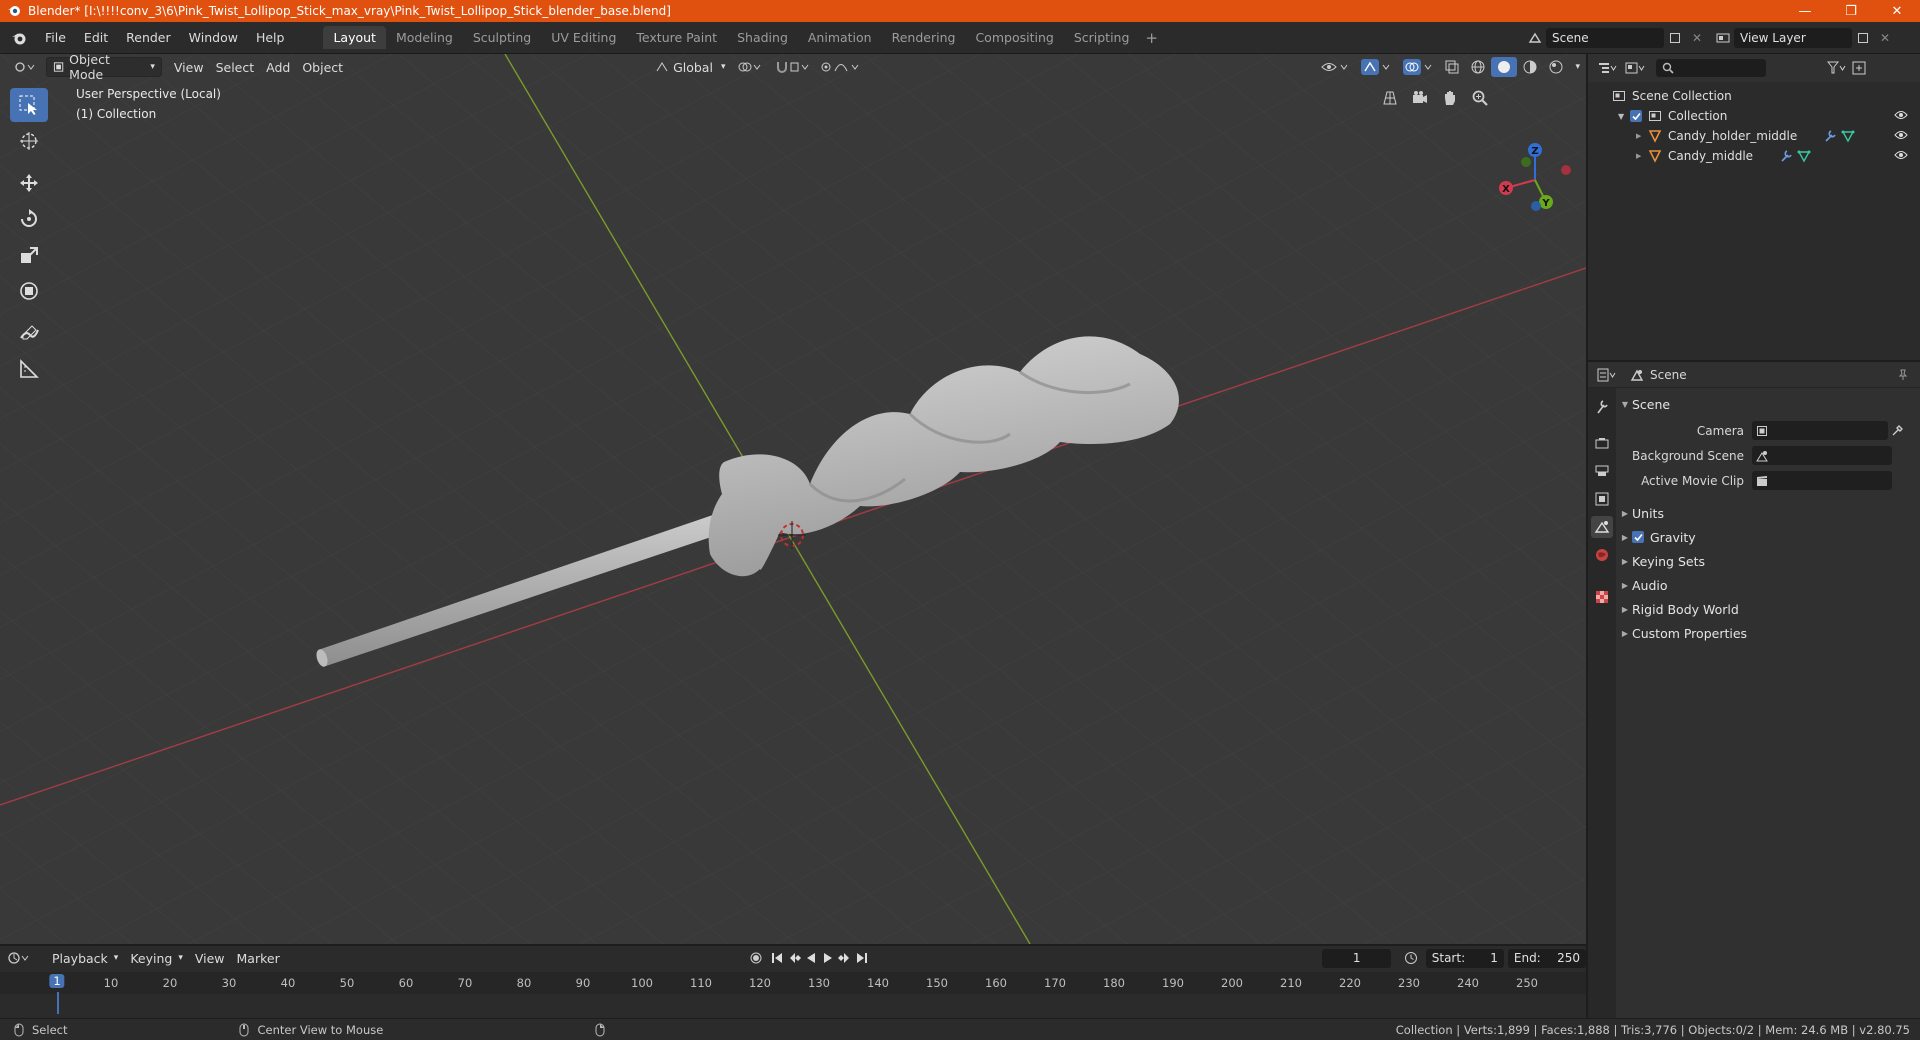  Describe the element at coordinates (1885, 38) in the screenshot. I see `delete-view-layer-icon: ✕` at that location.